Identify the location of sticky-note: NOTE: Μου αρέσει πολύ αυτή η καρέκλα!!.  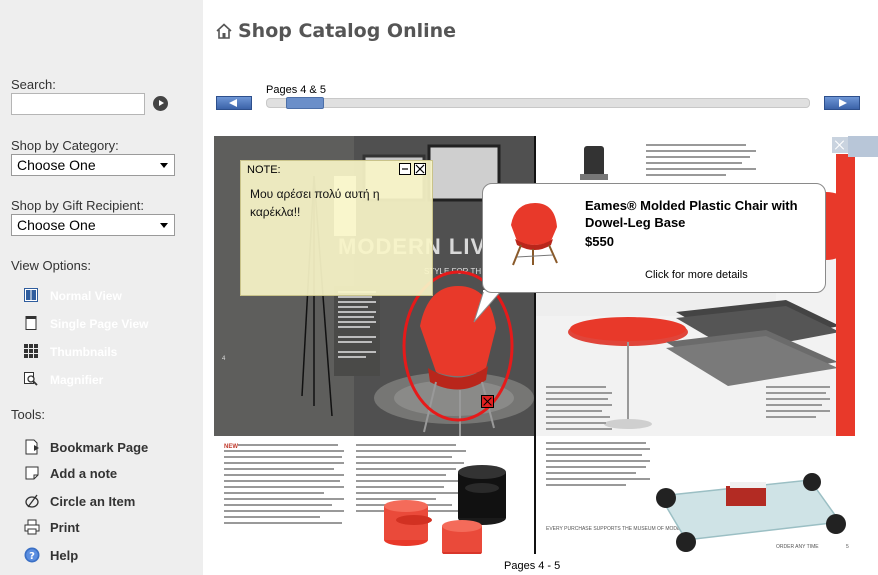
(336, 228).